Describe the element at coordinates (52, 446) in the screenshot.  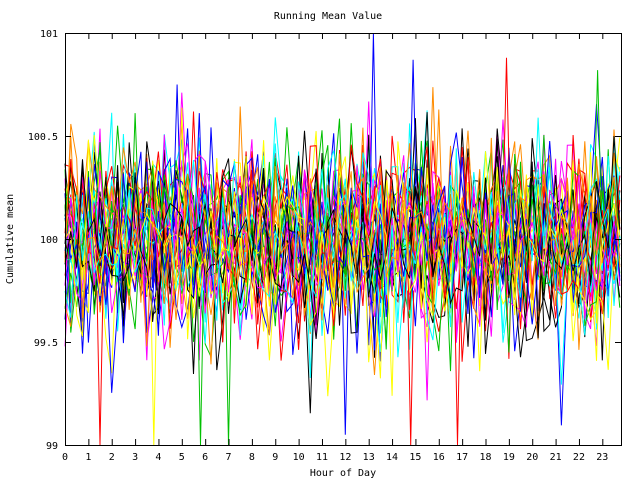
I see `y-tick-label: 99` at that location.